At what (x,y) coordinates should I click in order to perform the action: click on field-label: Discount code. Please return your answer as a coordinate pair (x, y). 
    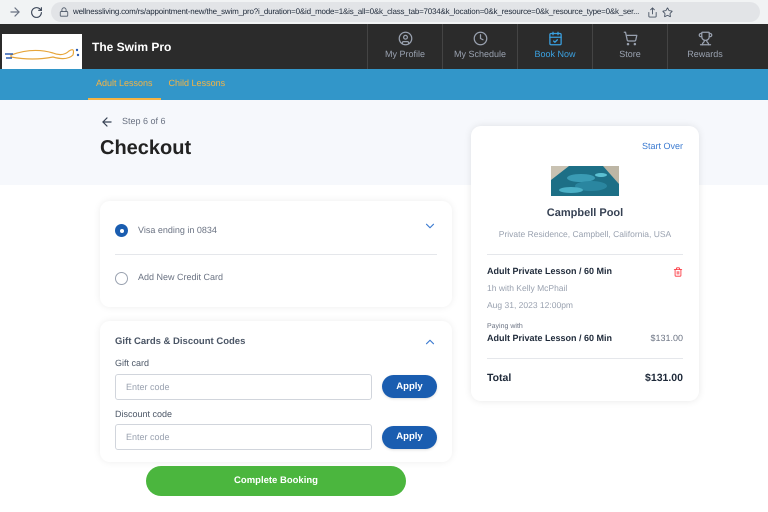
    Looking at the image, I should click on (144, 414).